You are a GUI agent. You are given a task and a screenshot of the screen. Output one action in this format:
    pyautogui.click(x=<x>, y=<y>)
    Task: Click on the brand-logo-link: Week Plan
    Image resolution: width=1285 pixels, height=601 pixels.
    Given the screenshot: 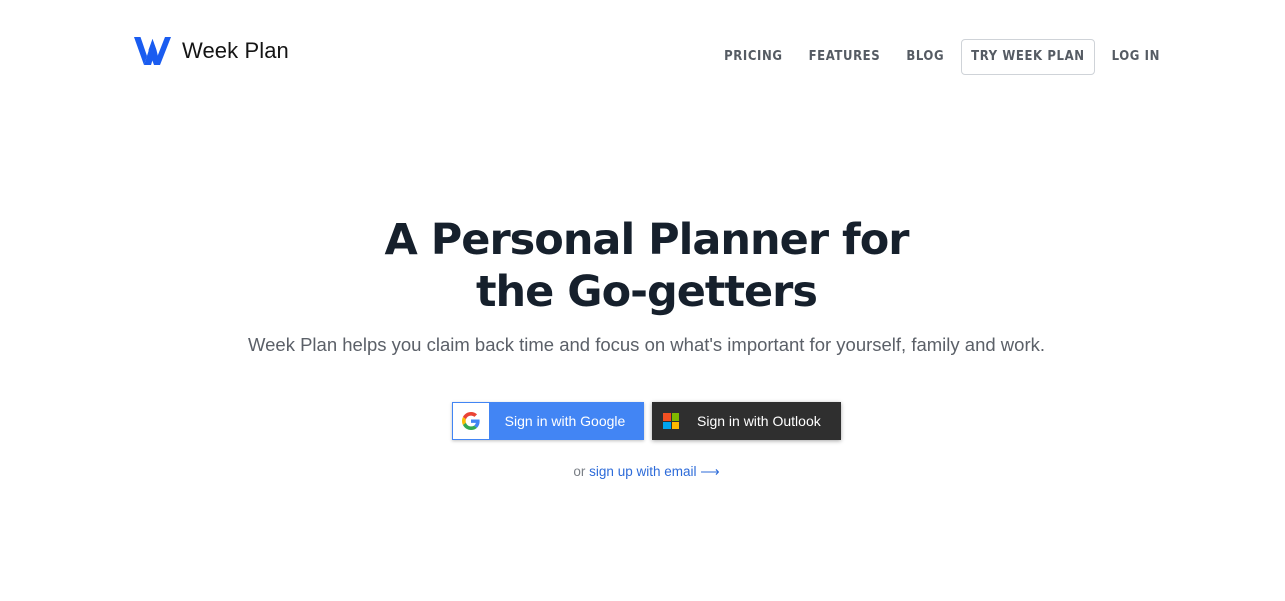 What is the action you would take?
    pyautogui.click(x=211, y=51)
    